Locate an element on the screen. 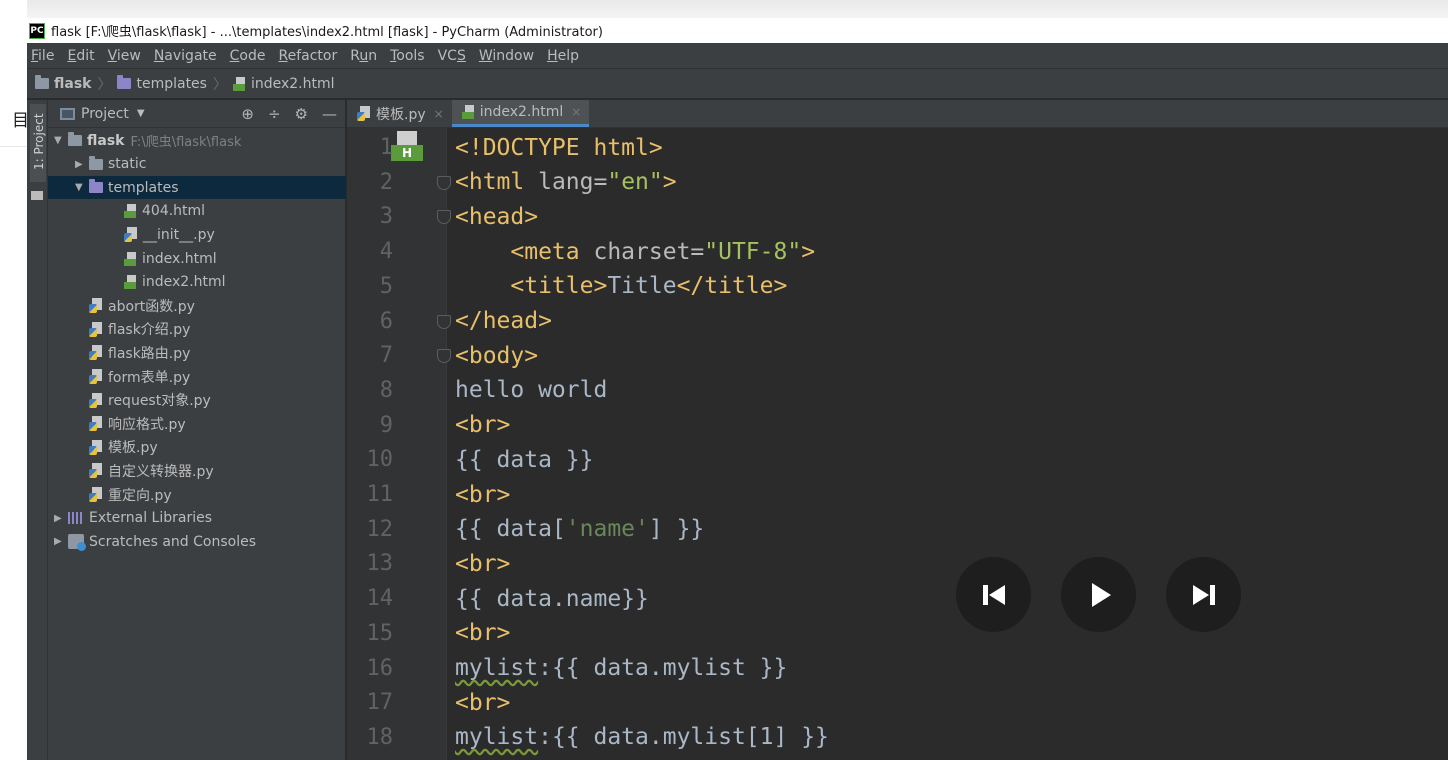 Image resolution: width=1448 pixels, height=760 pixels. code-text: {{ data }} is located at coordinates (524, 460).